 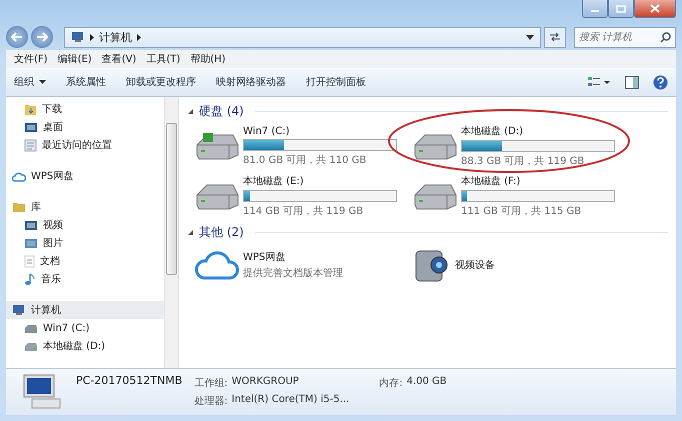 I want to click on scrollbar, so click(x=171, y=232).